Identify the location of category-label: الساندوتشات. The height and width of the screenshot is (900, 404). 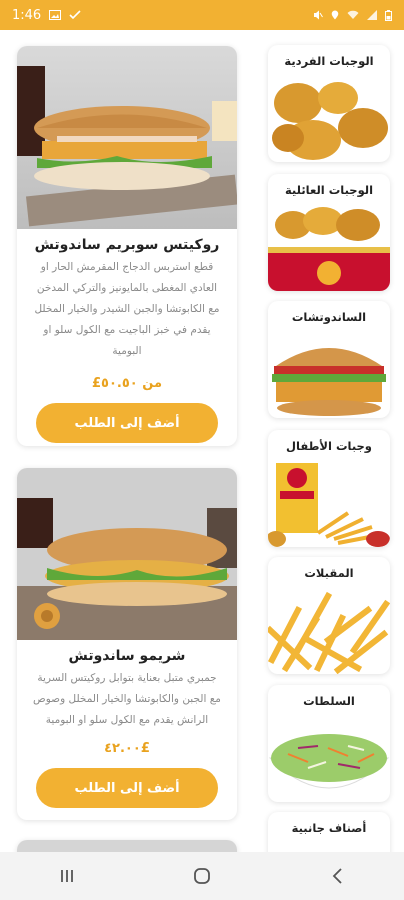
(329, 317).